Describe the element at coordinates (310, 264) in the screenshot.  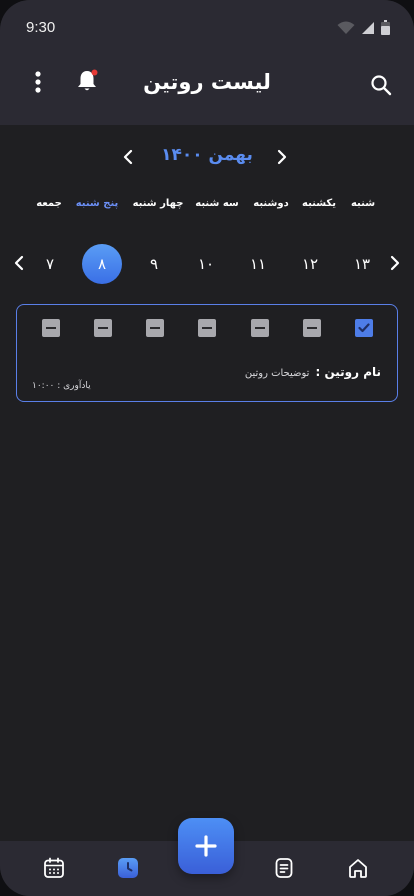
I see `day-cell: ۱۲` at that location.